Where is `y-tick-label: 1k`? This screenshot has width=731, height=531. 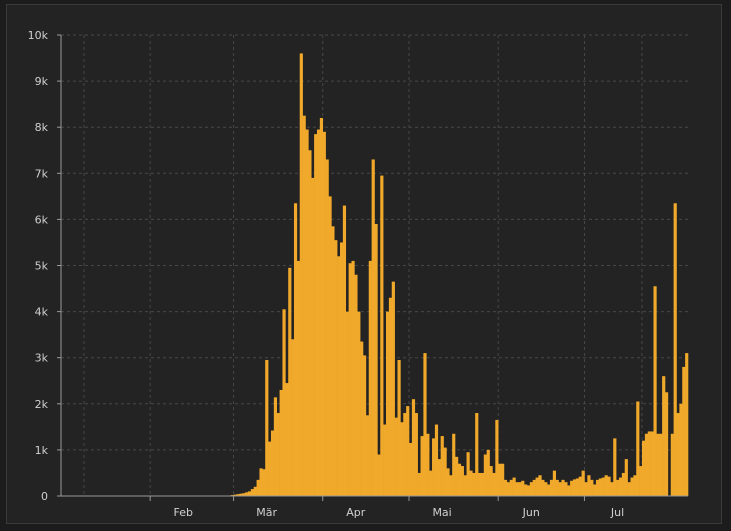
y-tick-label: 1k is located at coordinates (42, 450).